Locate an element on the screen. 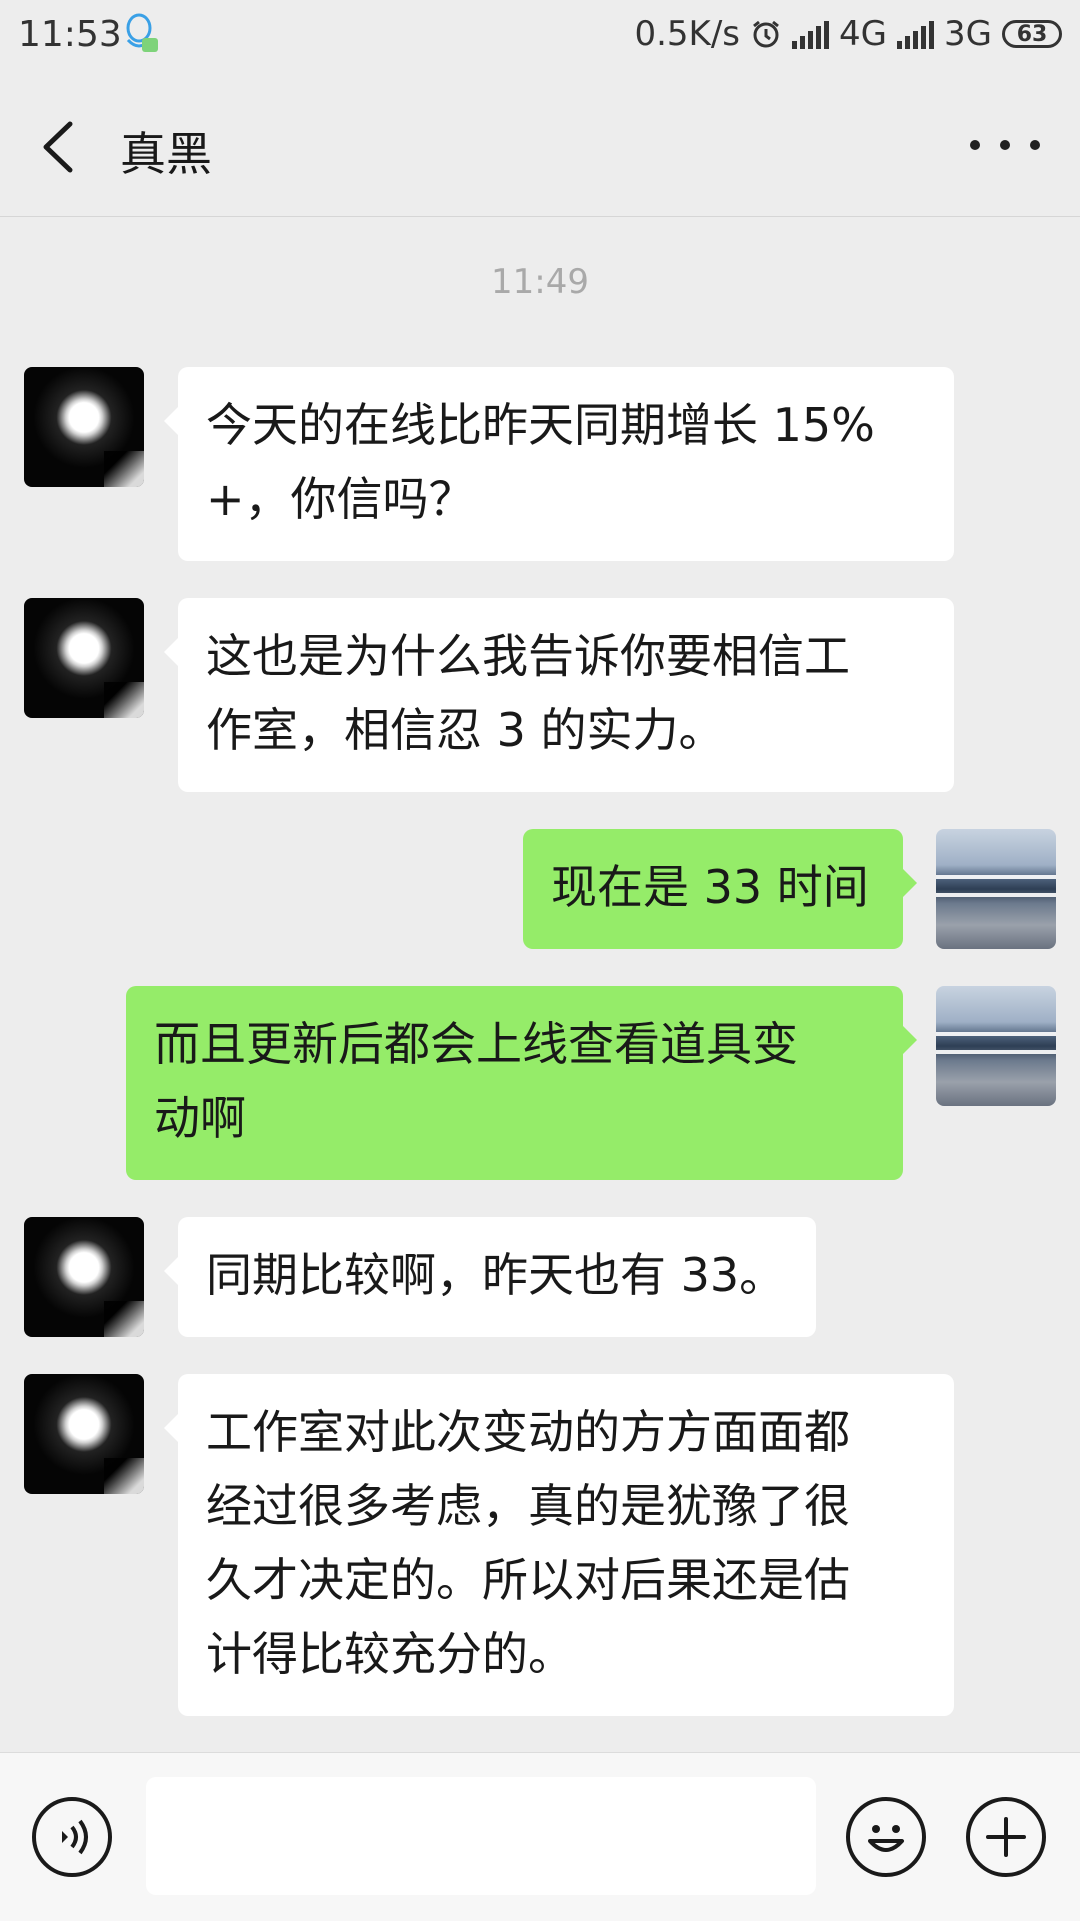 The image size is (1080, 1921). chevron-left-icon is located at coordinates (58, 147).